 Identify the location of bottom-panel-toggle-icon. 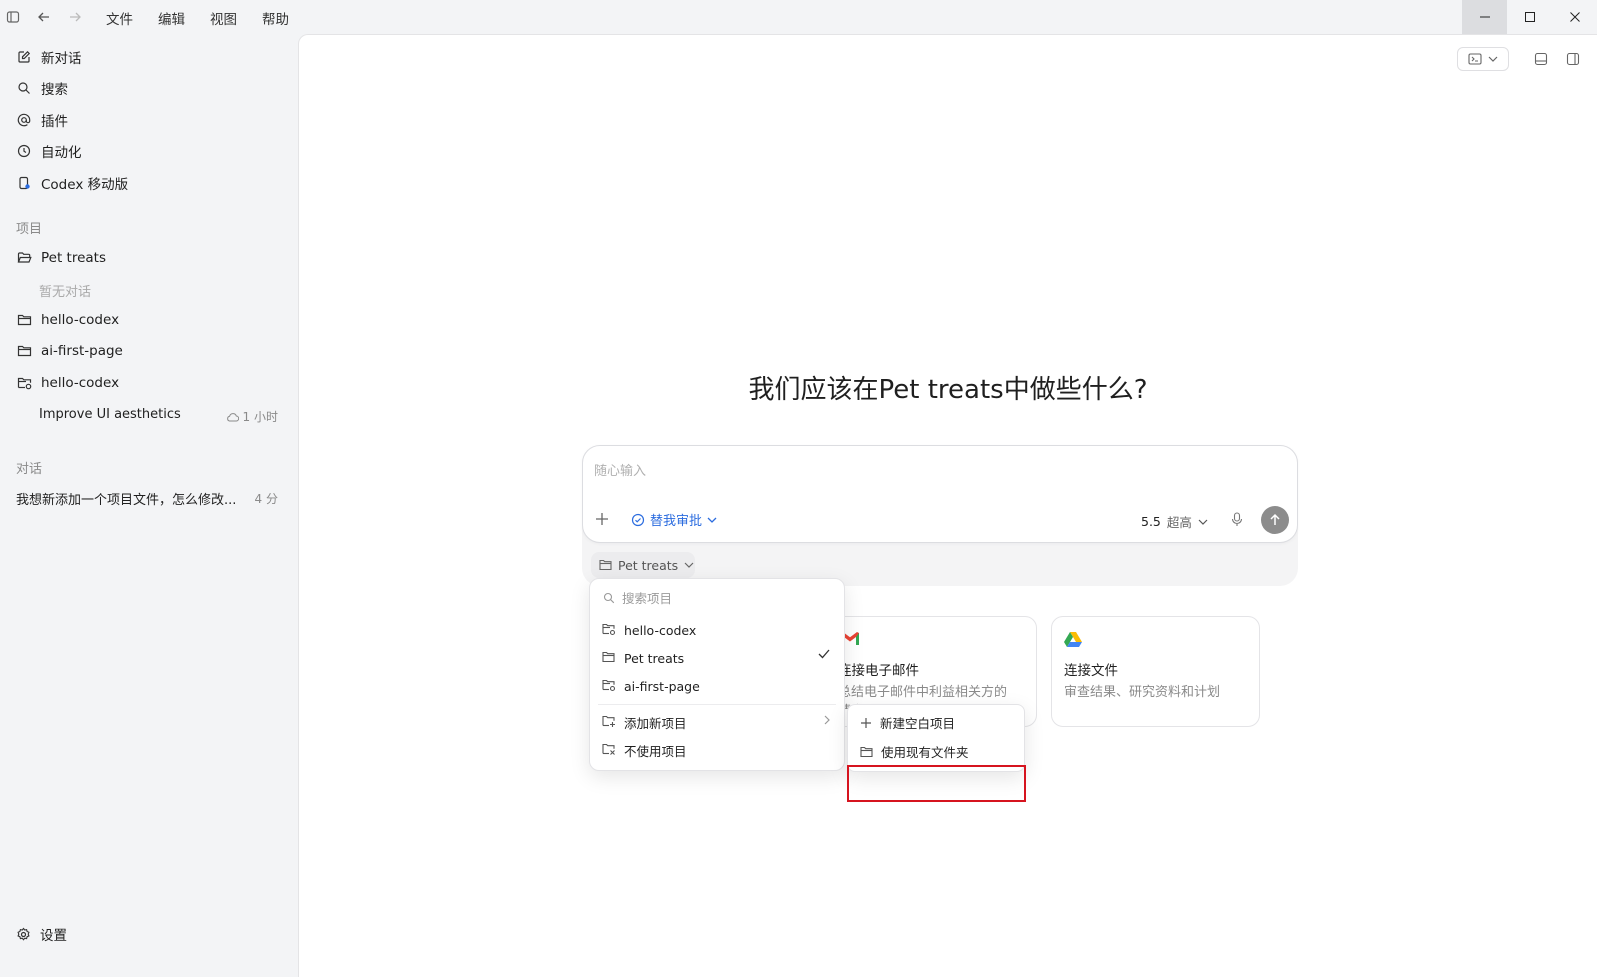
(1541, 59).